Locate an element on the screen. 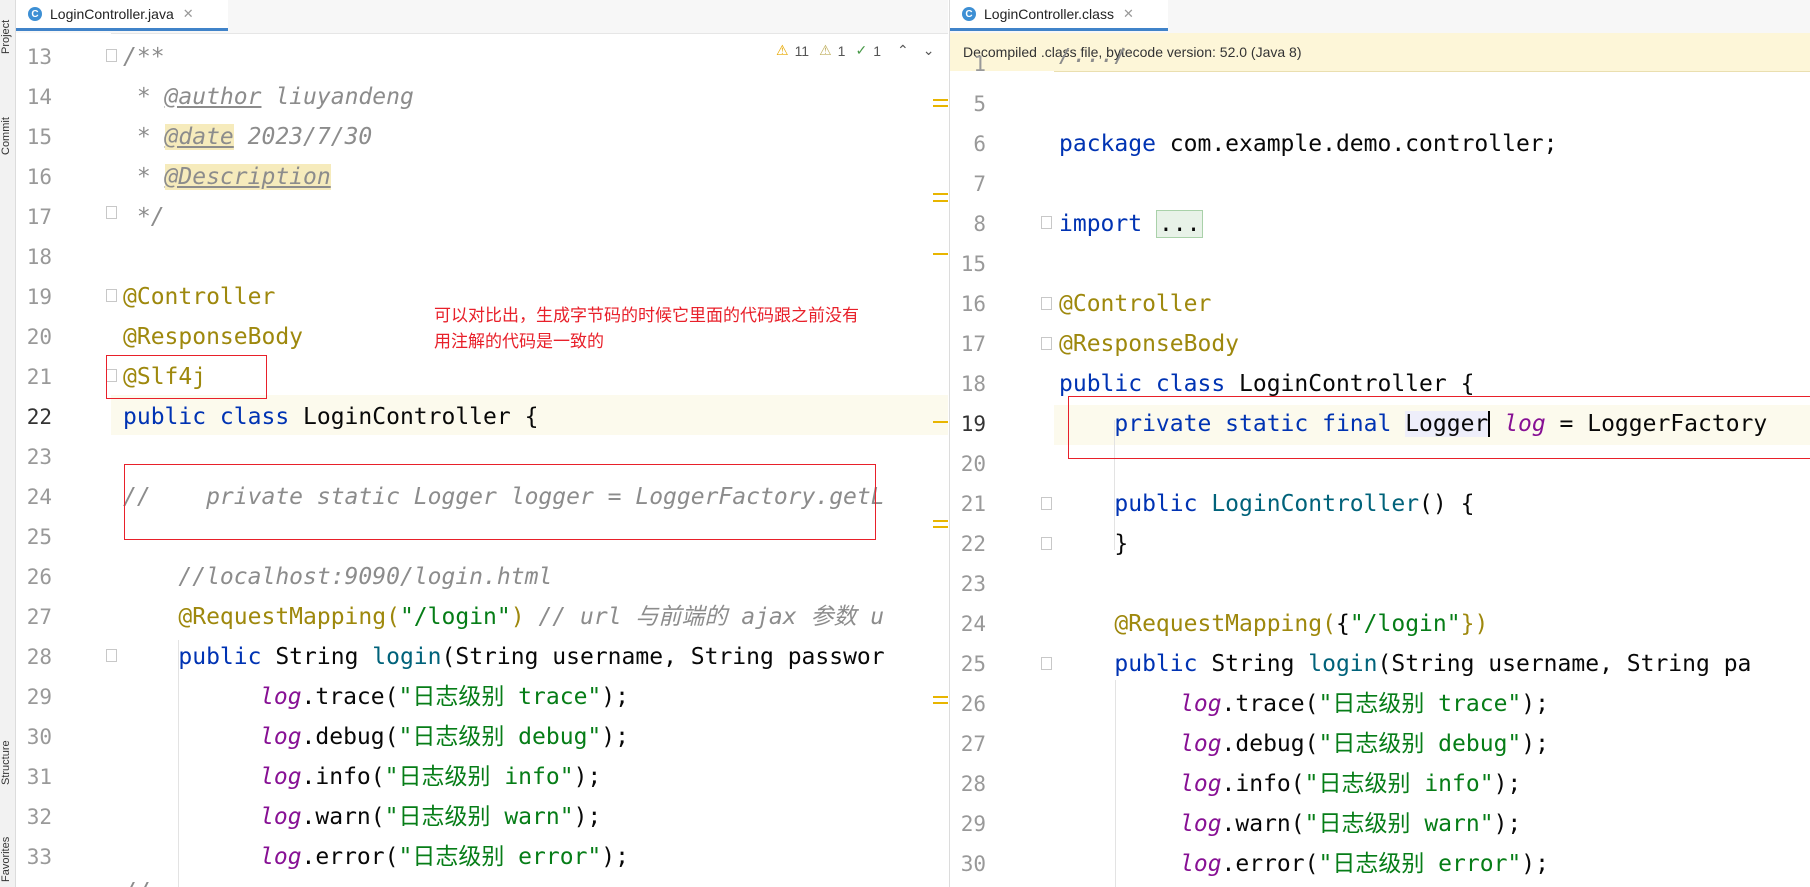  tab-title: LoginController.class is located at coordinates (1049, 14).